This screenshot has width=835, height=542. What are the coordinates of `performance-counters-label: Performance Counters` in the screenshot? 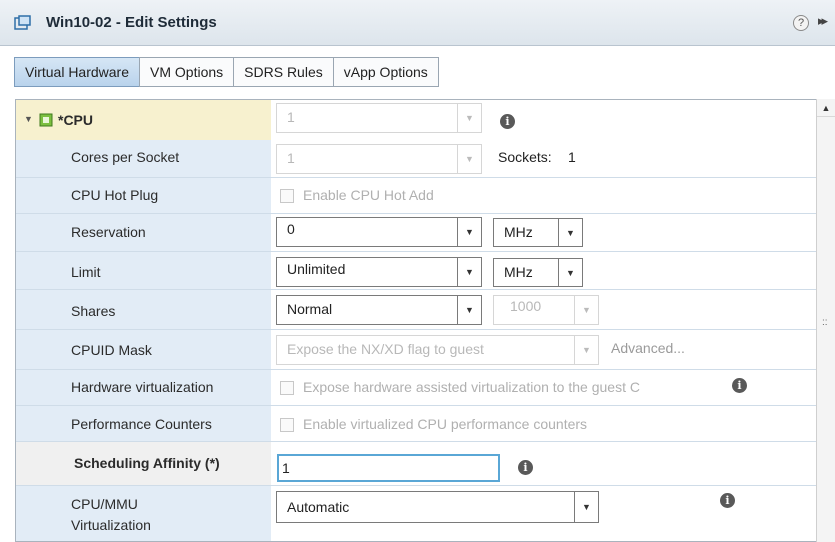 It's located at (141, 424).